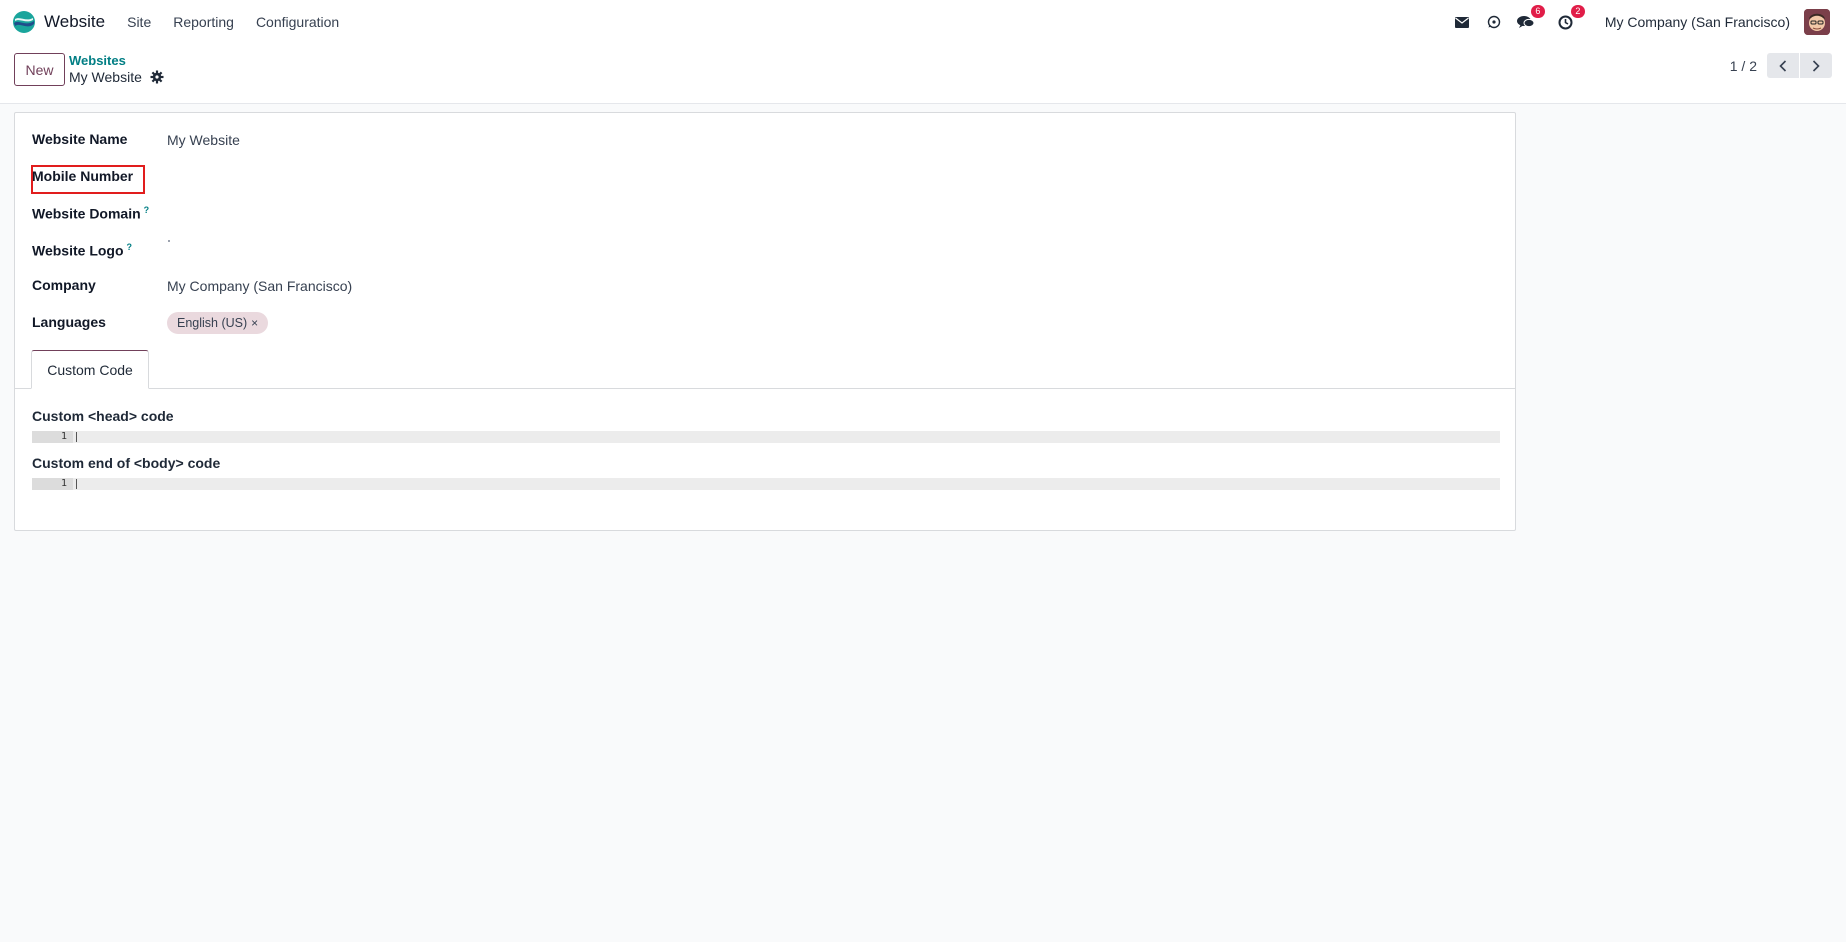 This screenshot has width=1846, height=942. What do you see at coordinates (766, 437) in the screenshot?
I see `custom-head-code-editor: 1` at bounding box center [766, 437].